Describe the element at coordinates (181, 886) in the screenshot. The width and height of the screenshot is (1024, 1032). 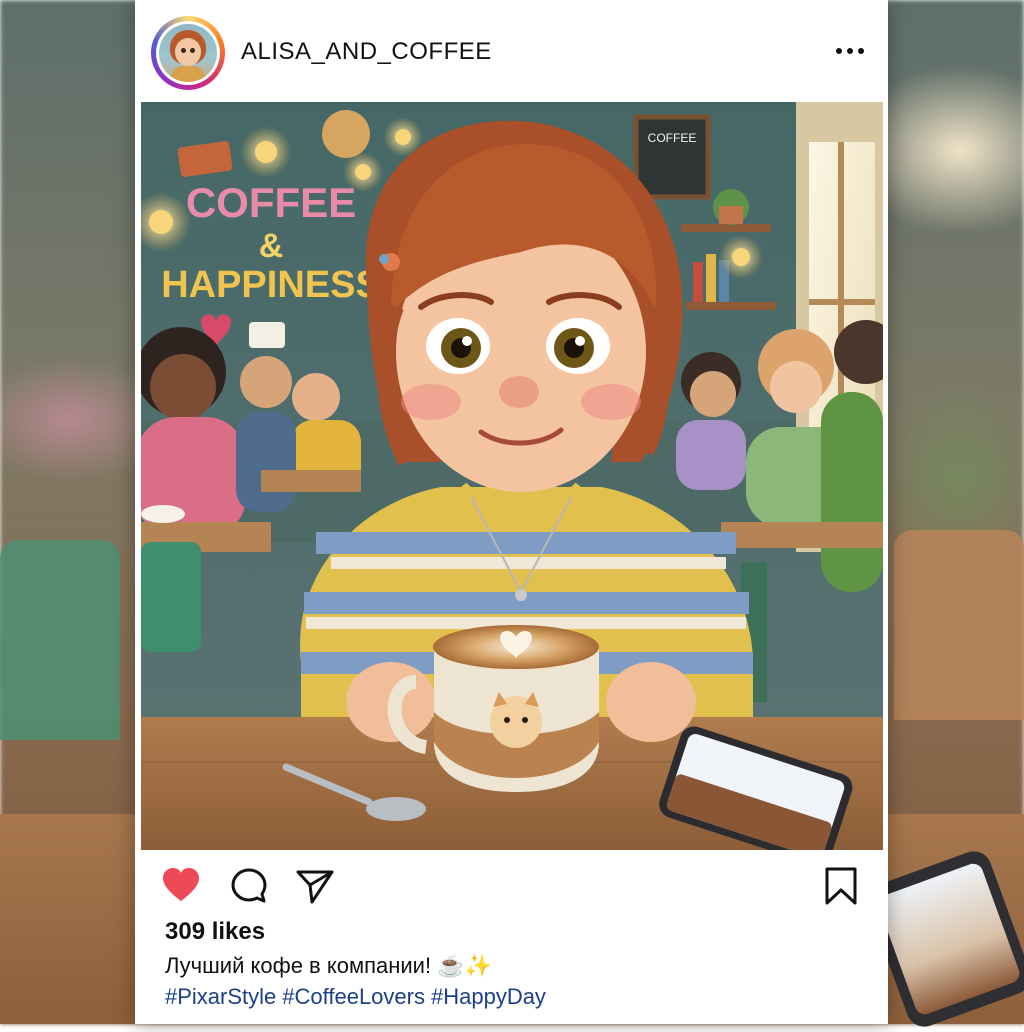
I see `heart-icon` at that location.